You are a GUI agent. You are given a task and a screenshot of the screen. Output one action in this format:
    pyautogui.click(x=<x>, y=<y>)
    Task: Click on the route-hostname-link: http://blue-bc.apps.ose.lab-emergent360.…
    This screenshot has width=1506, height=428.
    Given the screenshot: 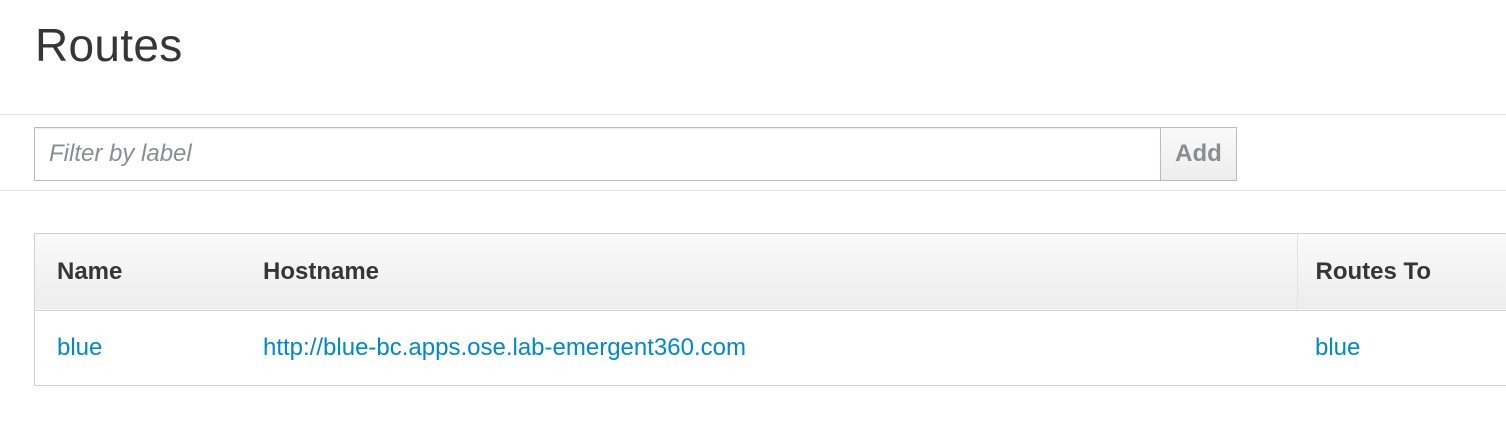 What is the action you would take?
    pyautogui.click(x=504, y=347)
    